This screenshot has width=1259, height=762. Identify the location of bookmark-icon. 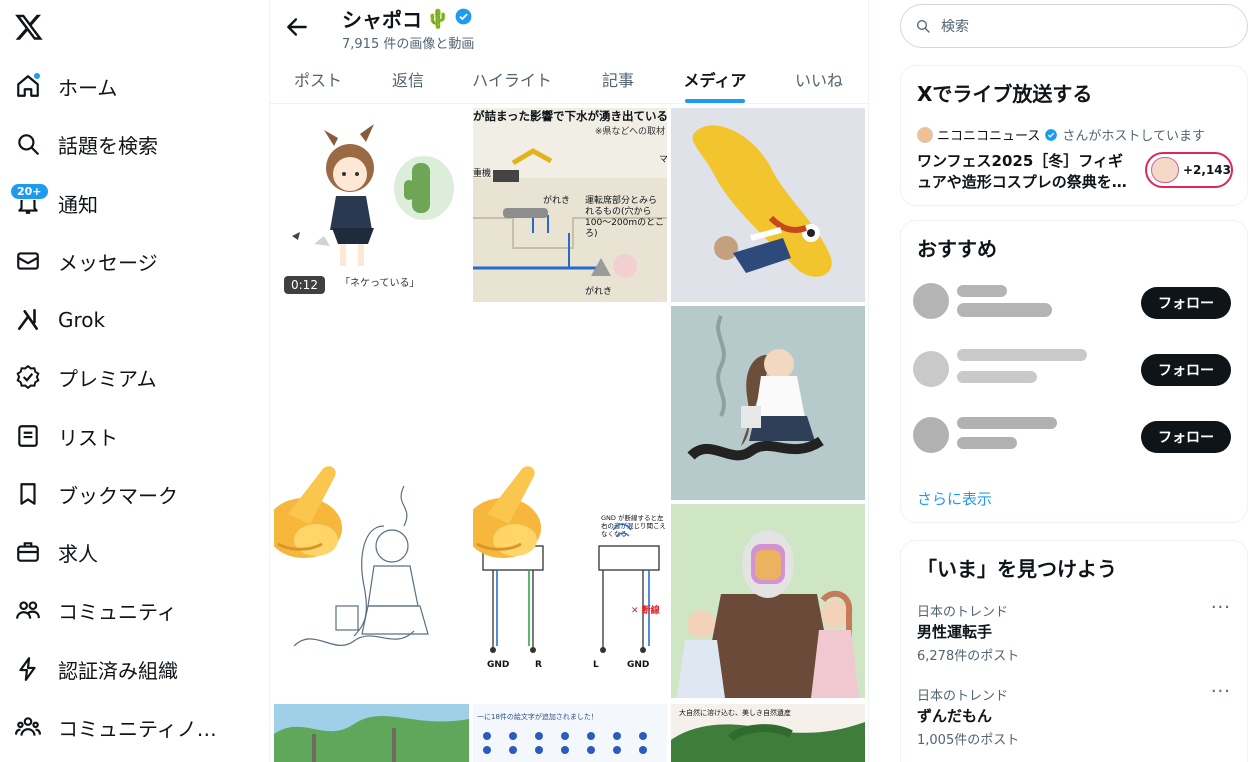
(28, 494).